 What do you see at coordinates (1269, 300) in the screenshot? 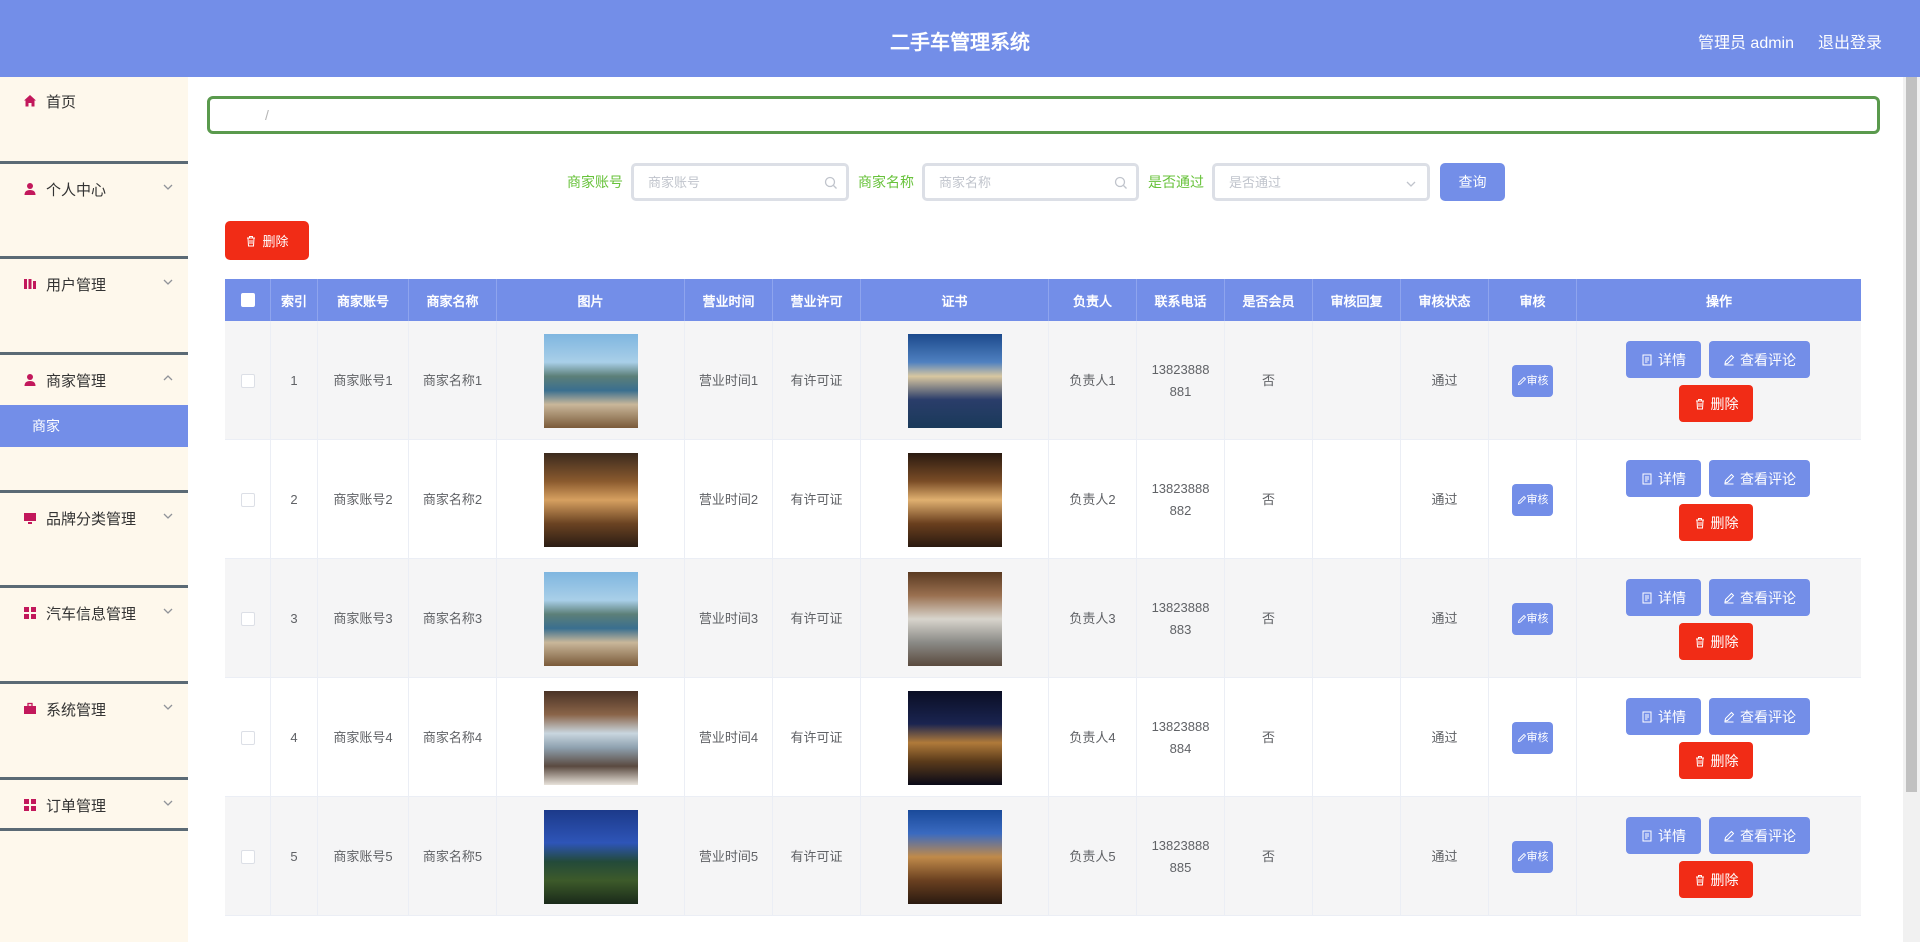
I see `col-header: 是否会员` at bounding box center [1269, 300].